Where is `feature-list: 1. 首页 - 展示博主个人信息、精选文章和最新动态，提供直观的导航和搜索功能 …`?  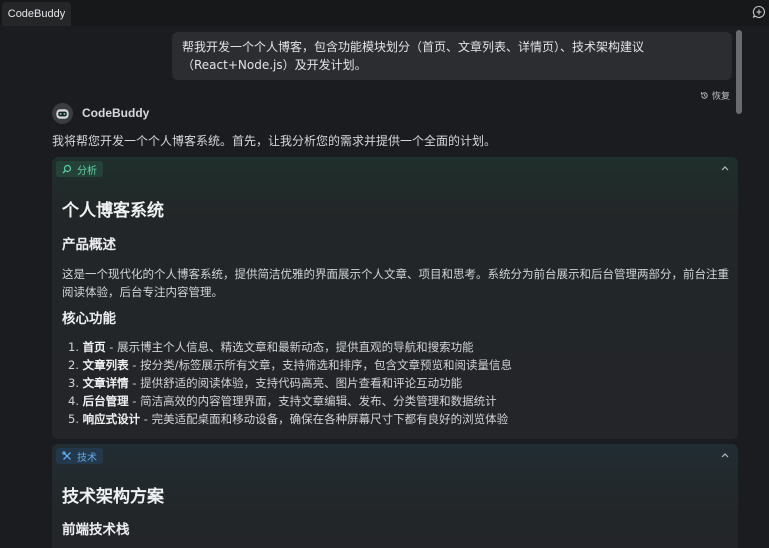
feature-list: 1. 首页 - 展示博主个人信息、精选文章和最新动态，提供直观的导航和搜索功能 … is located at coordinates (290, 383).